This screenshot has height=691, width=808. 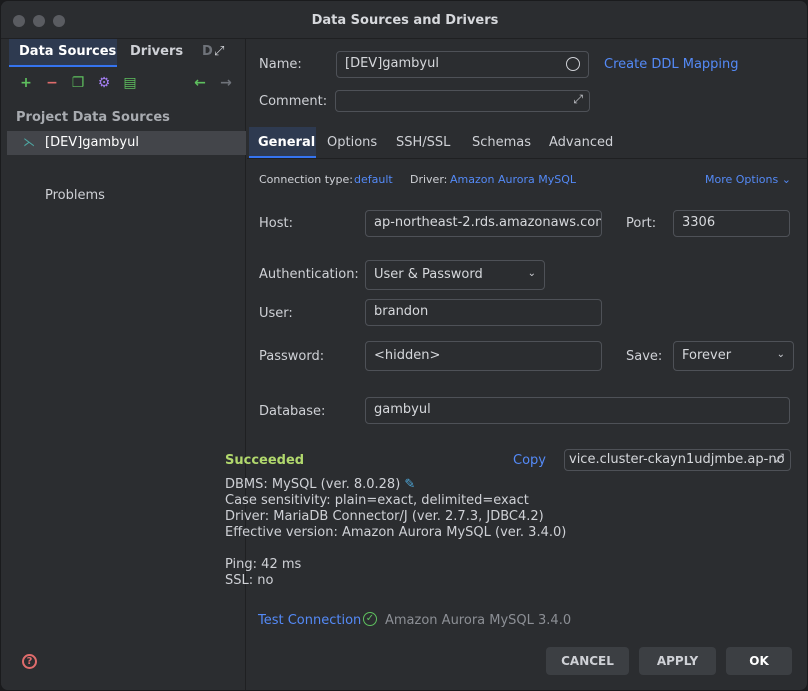 I want to click on name-input: [DEV]gambyul, so click(x=462, y=64).